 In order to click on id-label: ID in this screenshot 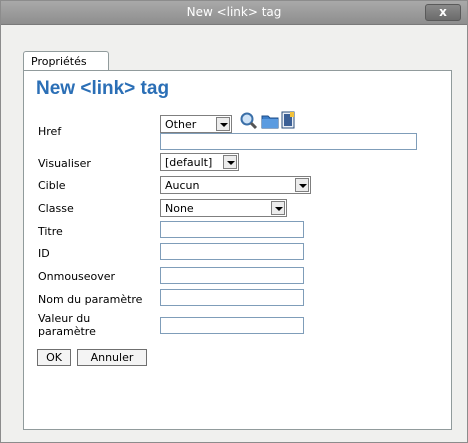, I will do `click(44, 253)`.